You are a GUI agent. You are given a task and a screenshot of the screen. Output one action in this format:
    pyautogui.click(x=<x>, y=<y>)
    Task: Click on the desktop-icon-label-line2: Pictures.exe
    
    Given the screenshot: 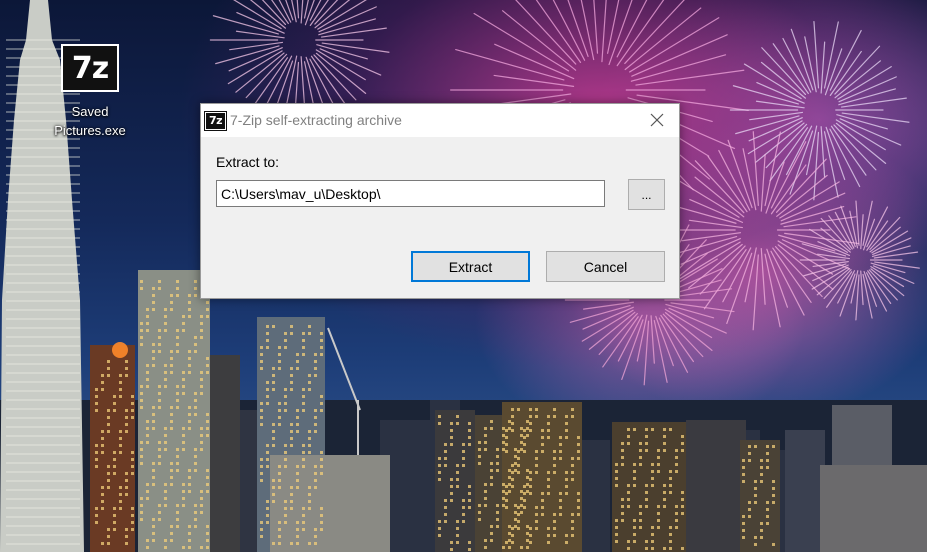 What is the action you would take?
    pyautogui.click(x=90, y=130)
    